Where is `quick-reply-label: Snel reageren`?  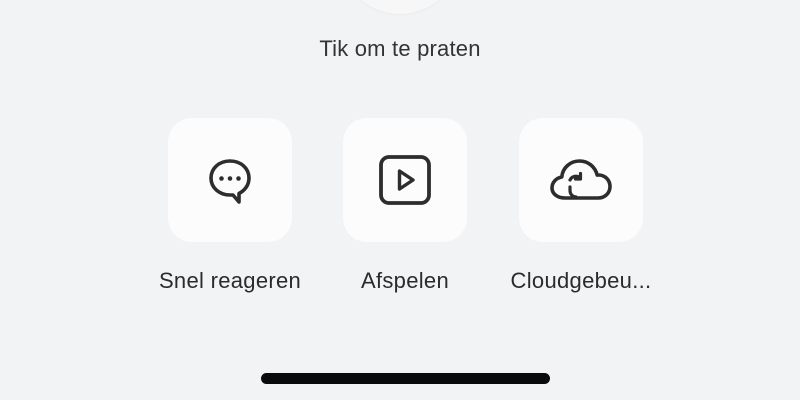 quick-reply-label: Snel reageren is located at coordinates (230, 280).